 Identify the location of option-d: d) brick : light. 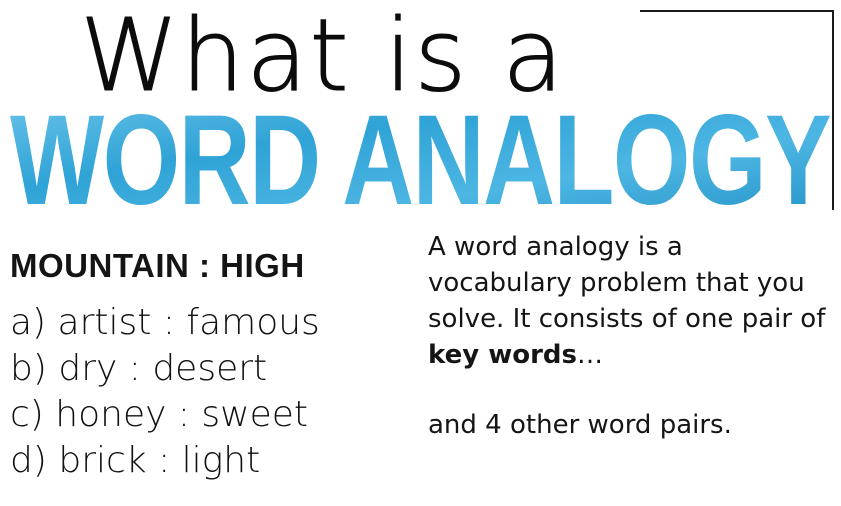
(135, 460).